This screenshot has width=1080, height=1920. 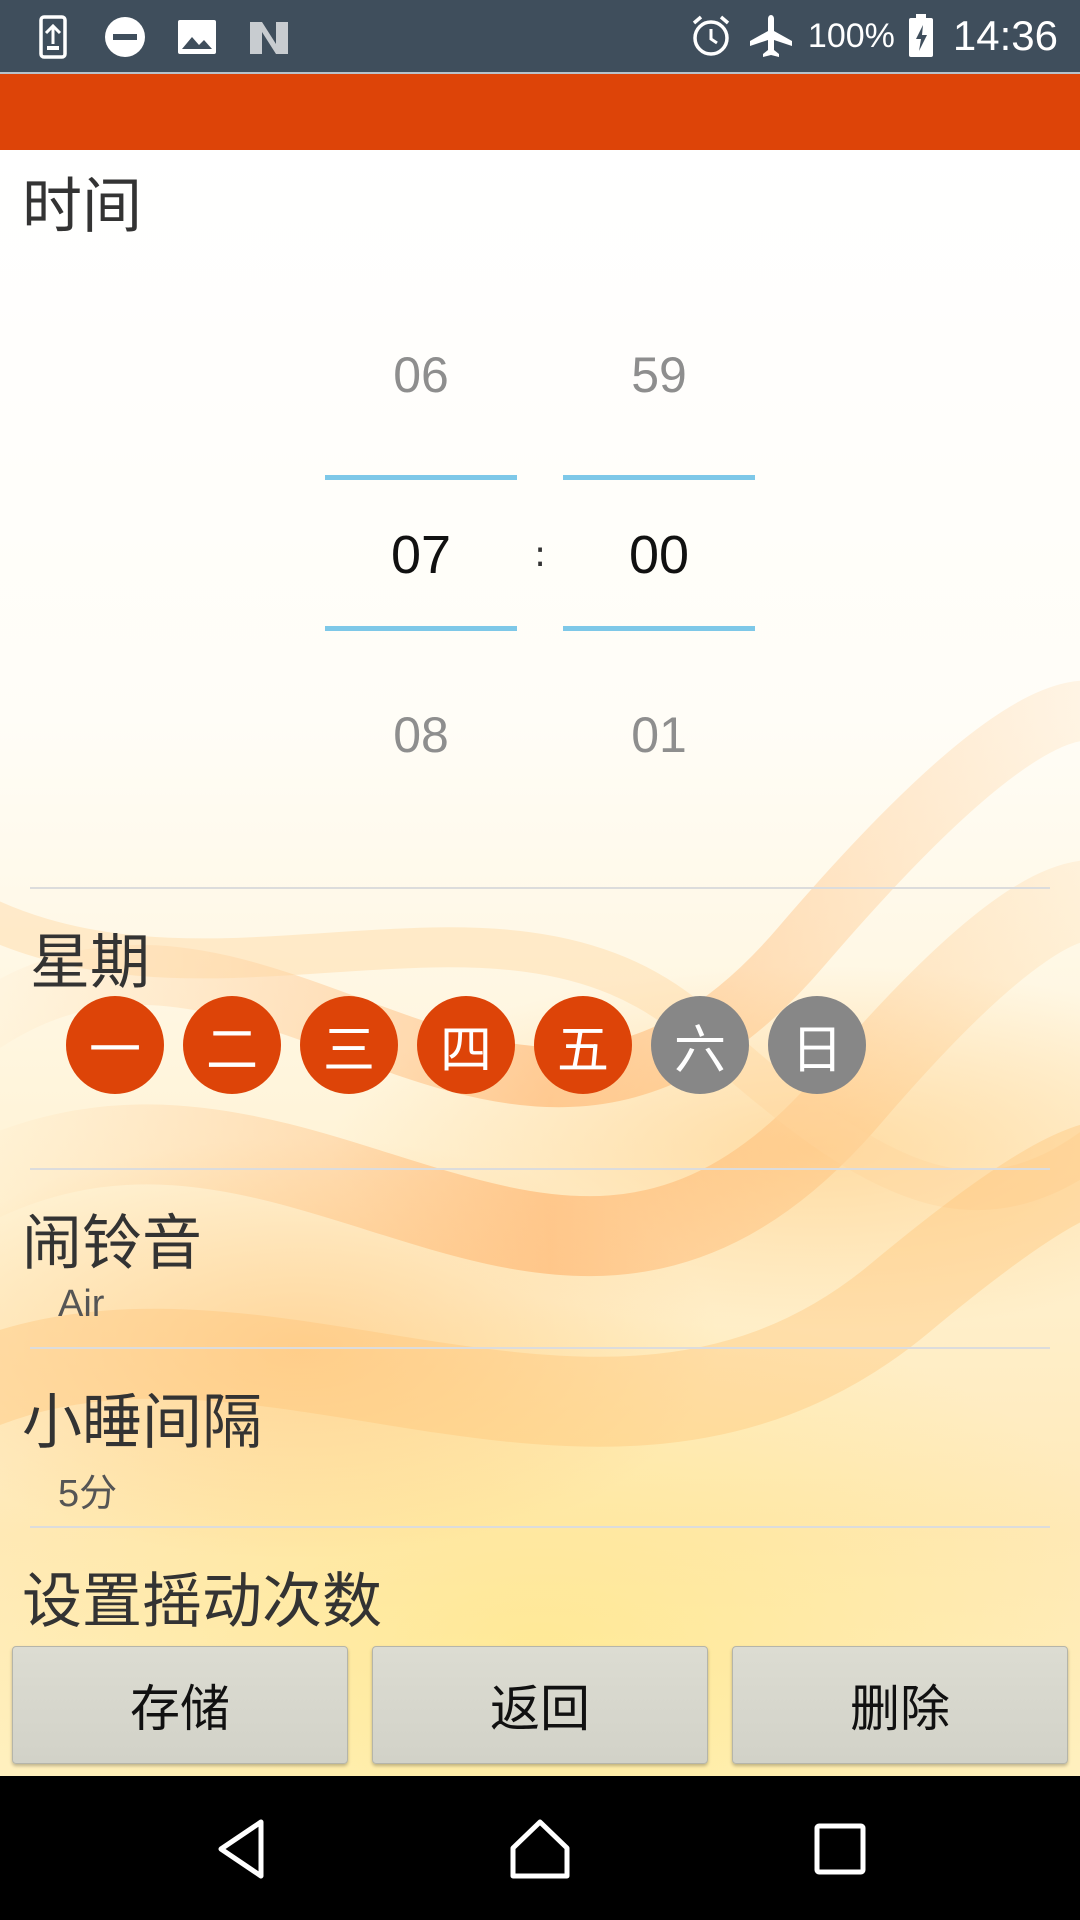 What do you see at coordinates (540, 1705) in the screenshot?
I see `back-button: 返回` at bounding box center [540, 1705].